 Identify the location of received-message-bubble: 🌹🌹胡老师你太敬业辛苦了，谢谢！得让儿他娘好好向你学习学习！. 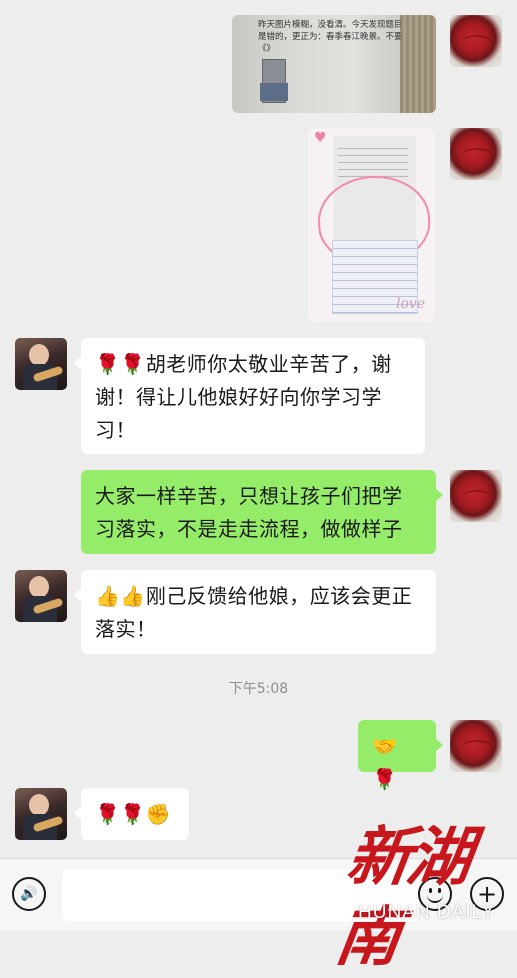
(249, 396).